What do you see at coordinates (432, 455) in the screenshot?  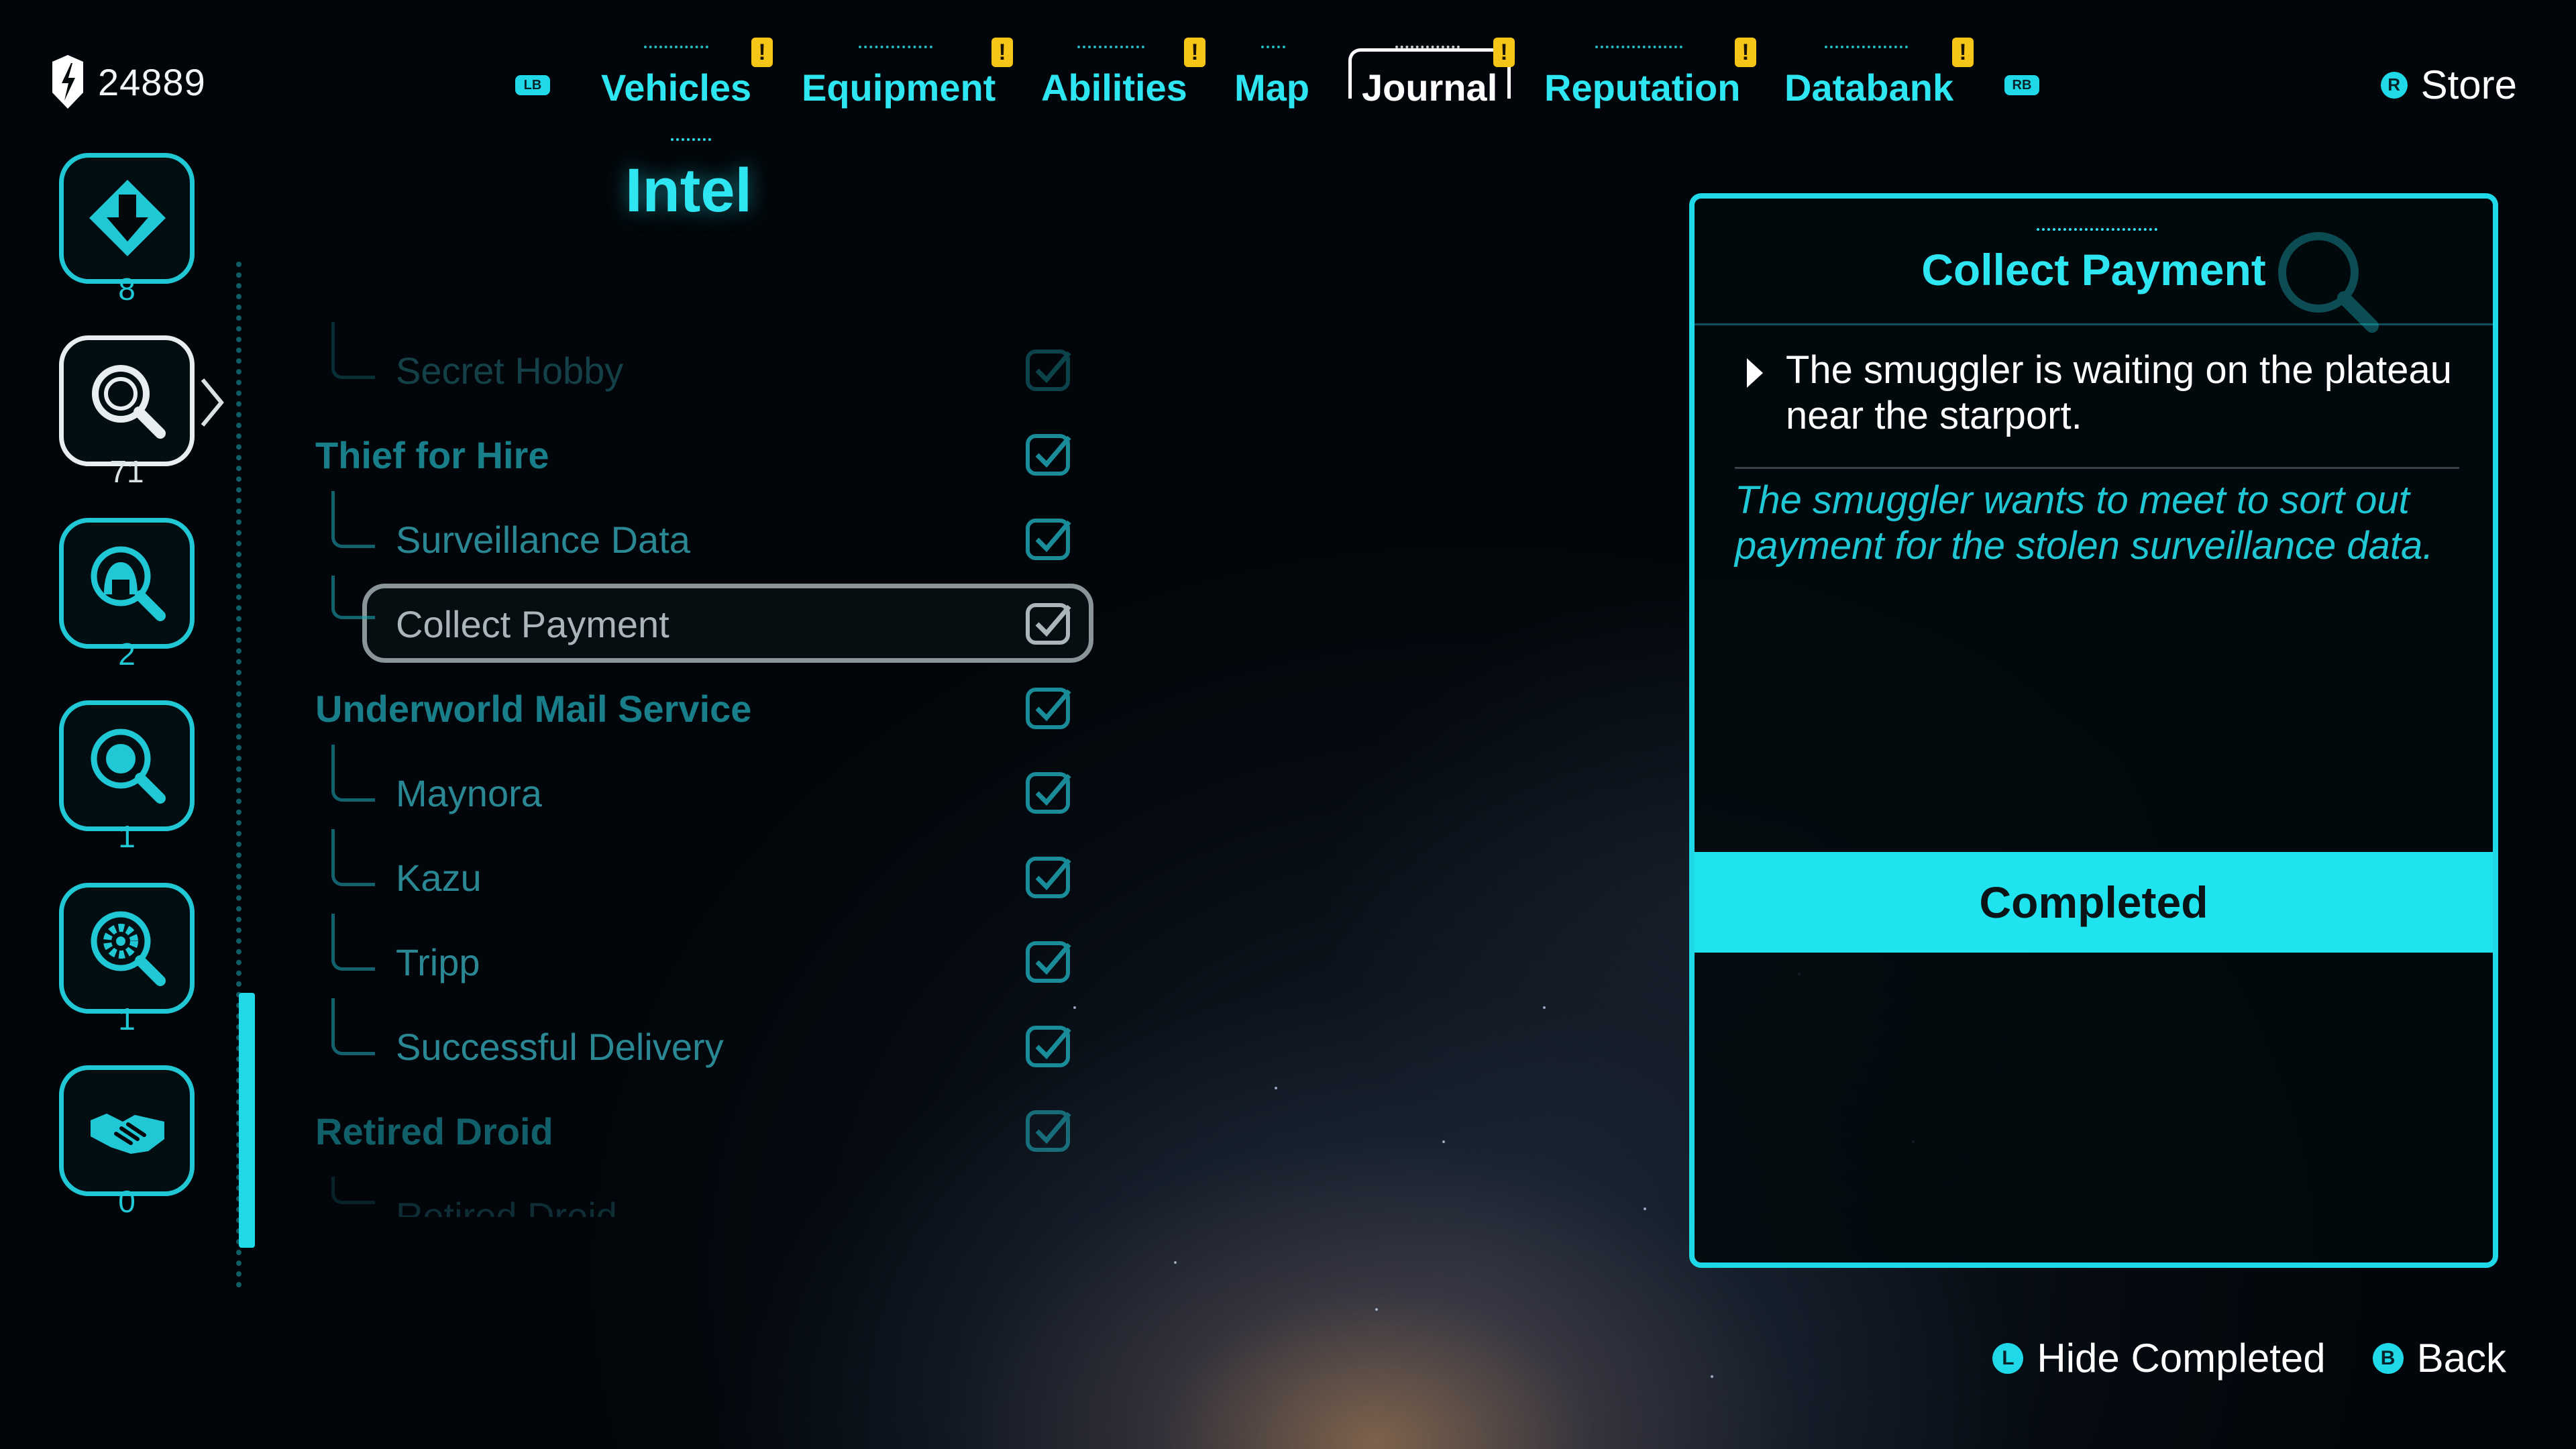 I see `list-item-label: Thief for Hire` at bounding box center [432, 455].